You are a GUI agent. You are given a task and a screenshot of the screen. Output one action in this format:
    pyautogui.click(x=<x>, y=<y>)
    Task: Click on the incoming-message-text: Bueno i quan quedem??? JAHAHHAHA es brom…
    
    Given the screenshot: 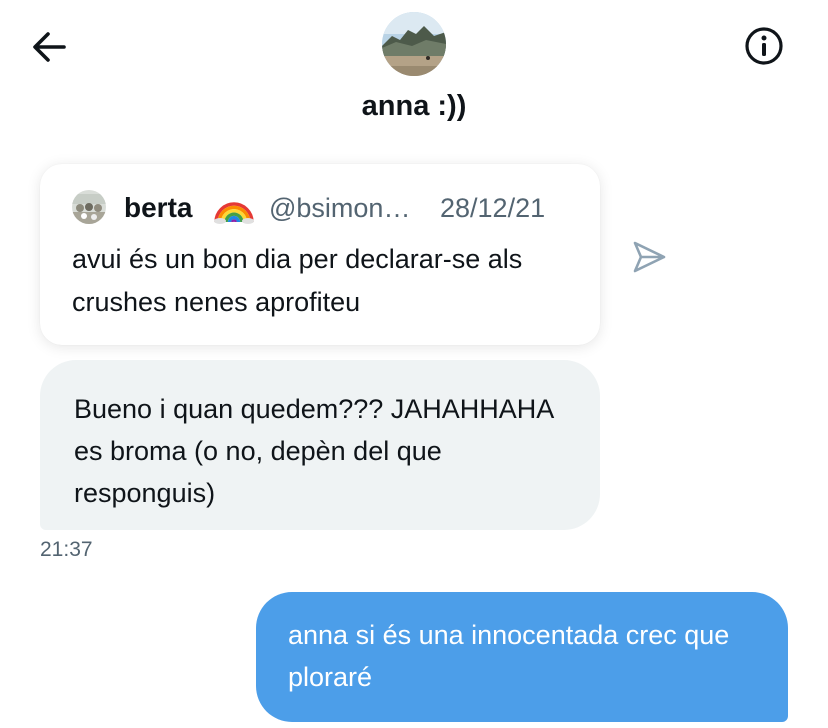 What is the action you would take?
    pyautogui.click(x=313, y=451)
    